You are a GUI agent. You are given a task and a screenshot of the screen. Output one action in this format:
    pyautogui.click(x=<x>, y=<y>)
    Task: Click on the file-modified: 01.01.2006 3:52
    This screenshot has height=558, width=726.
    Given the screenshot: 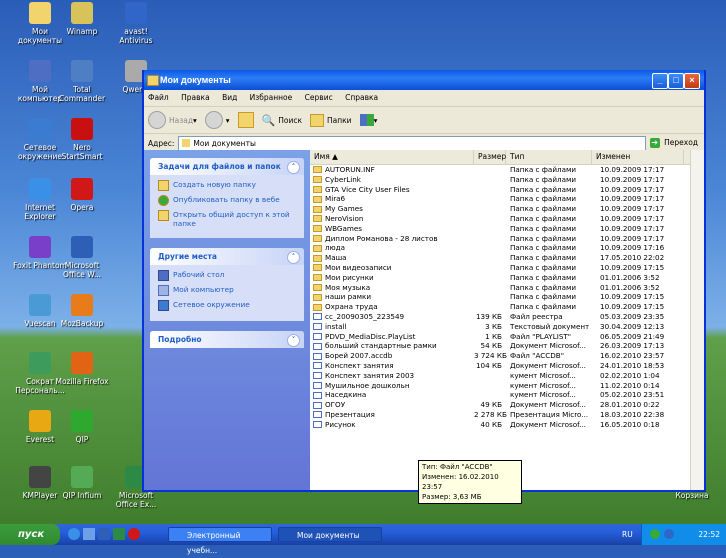 What is the action you would take?
    pyautogui.click(x=630, y=287)
    